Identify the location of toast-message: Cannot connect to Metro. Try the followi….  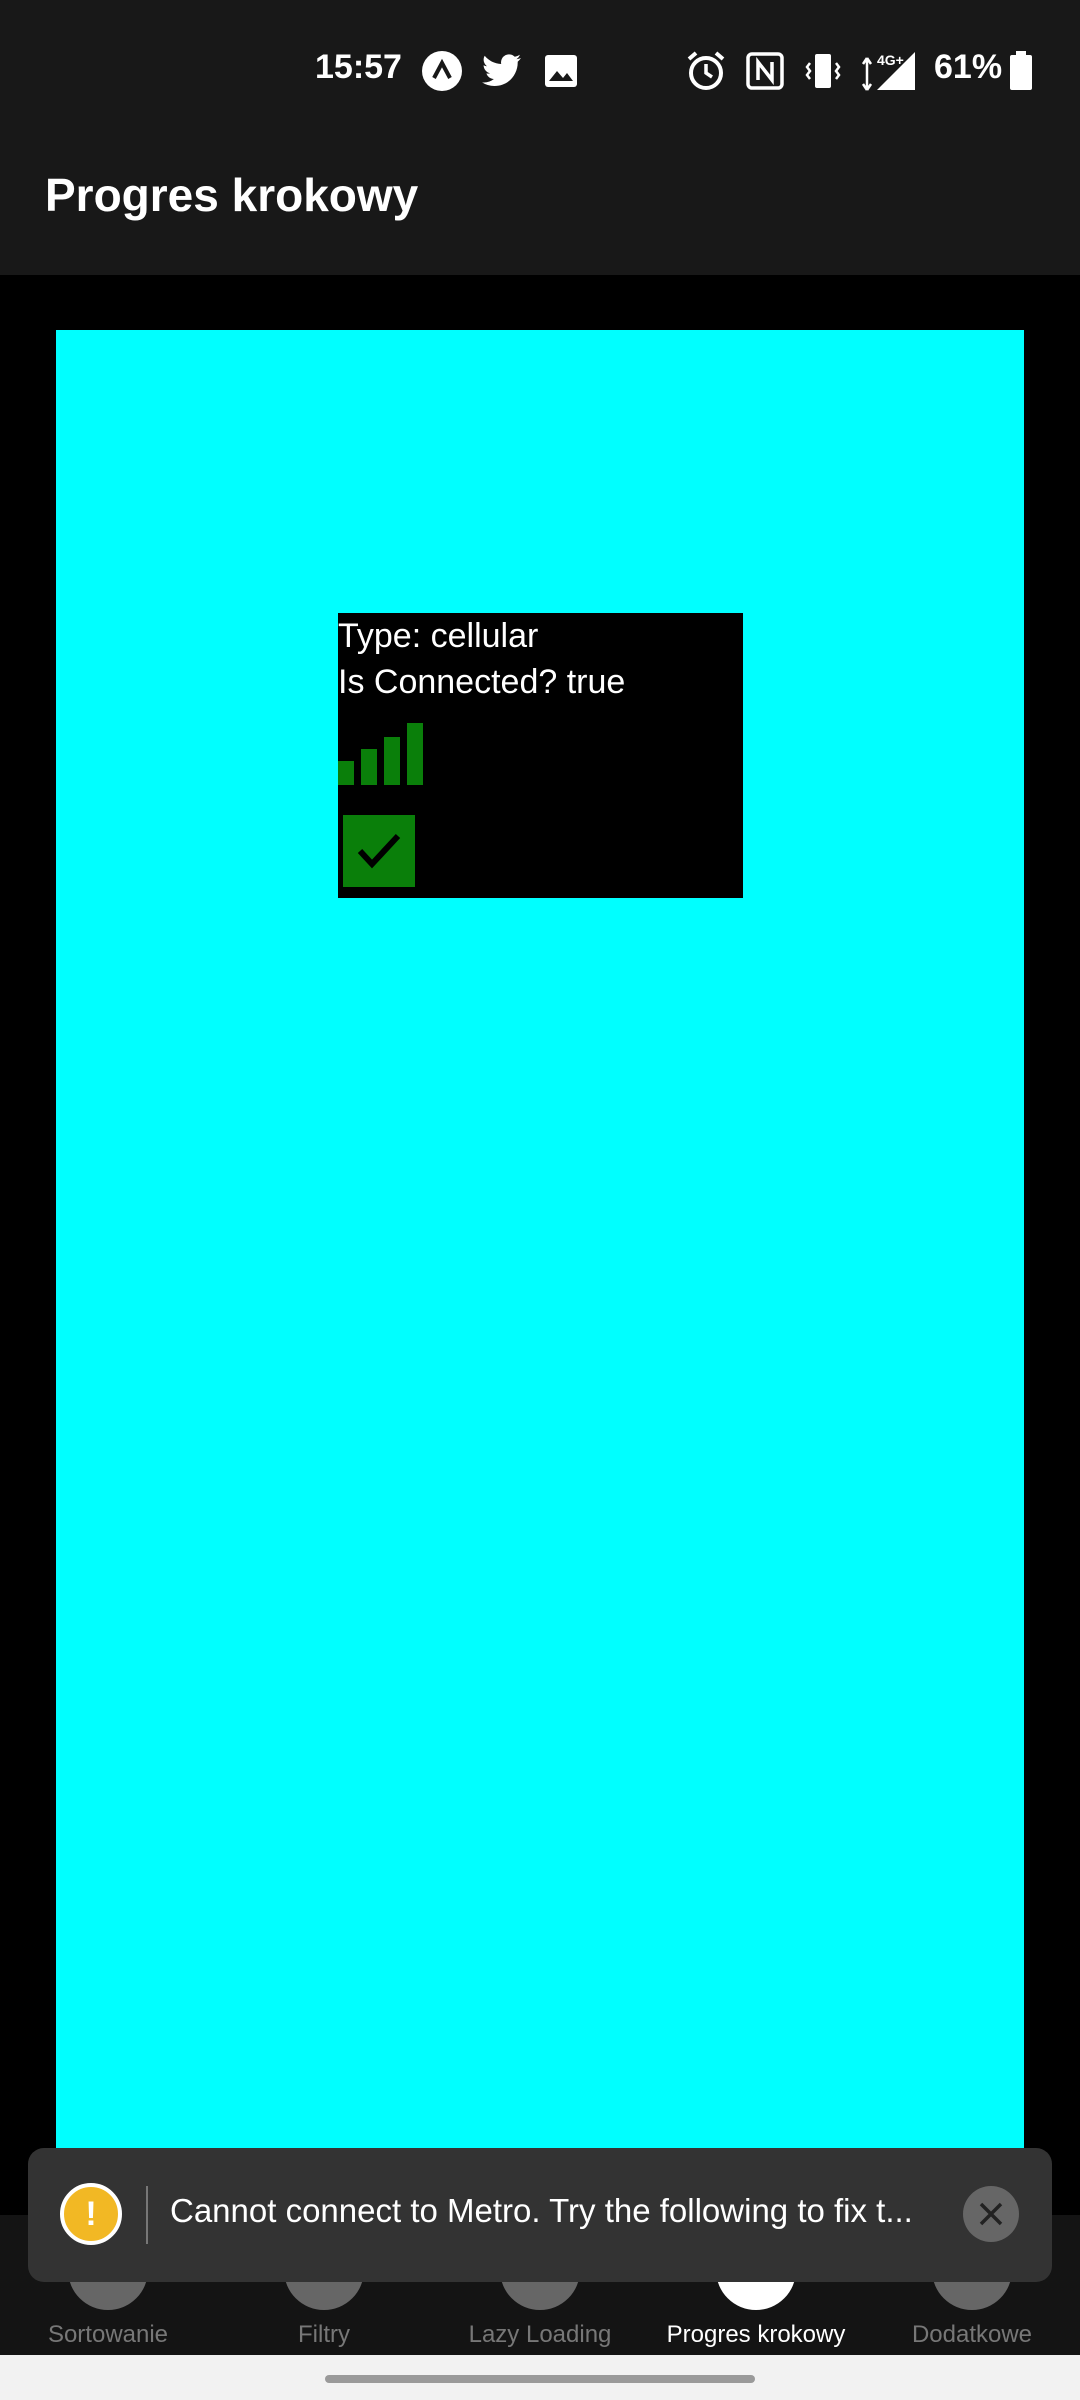
(541, 2210).